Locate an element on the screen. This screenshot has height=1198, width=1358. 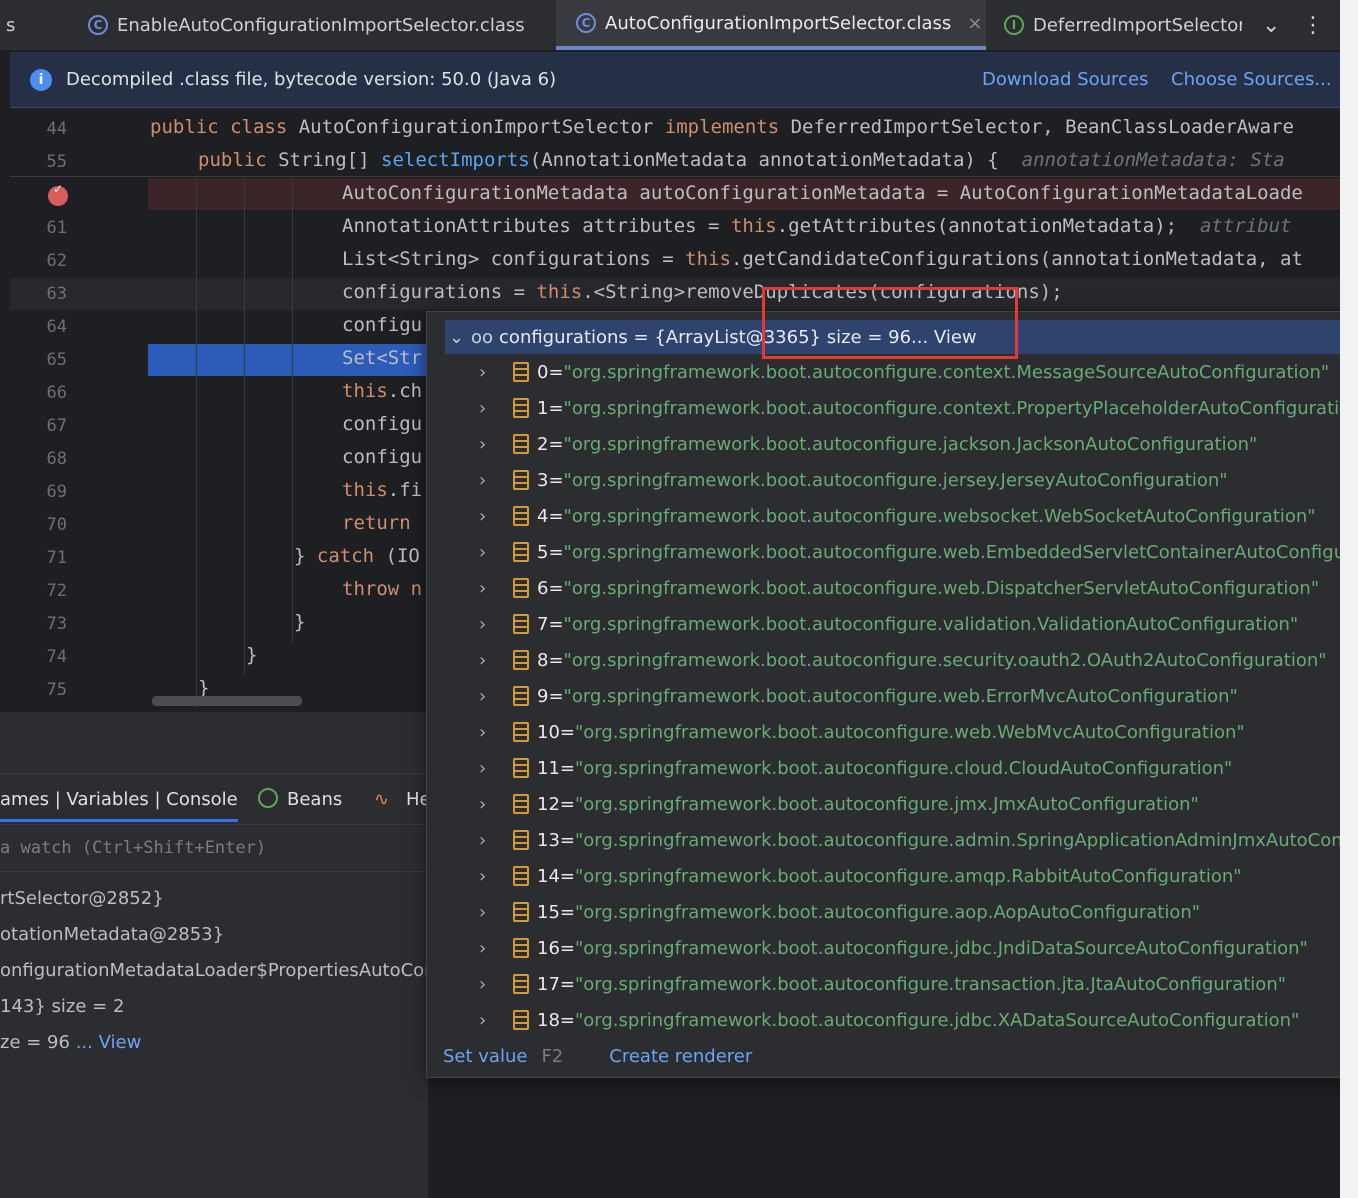
code-token: AutoConfigurationImportSelector is located at coordinates (481, 127).